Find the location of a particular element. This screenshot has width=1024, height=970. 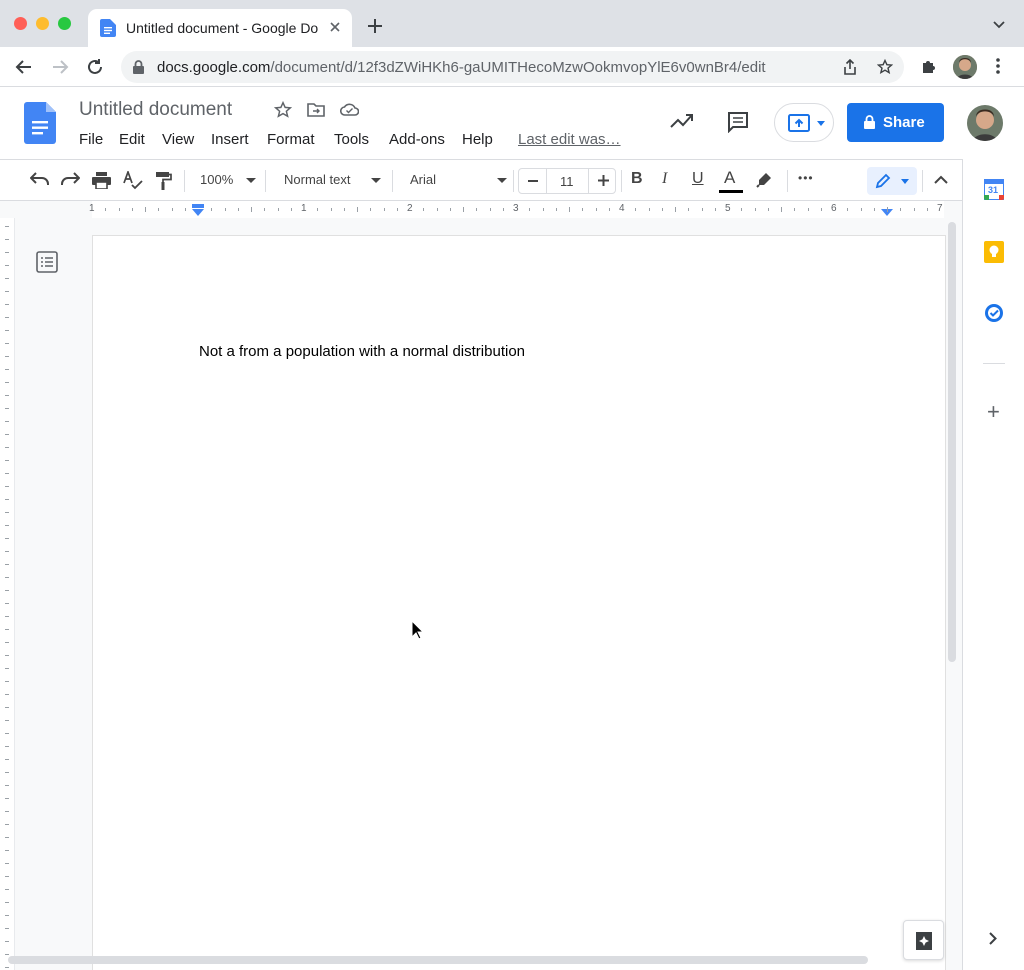

activity-trend-icon is located at coordinates (682, 121).